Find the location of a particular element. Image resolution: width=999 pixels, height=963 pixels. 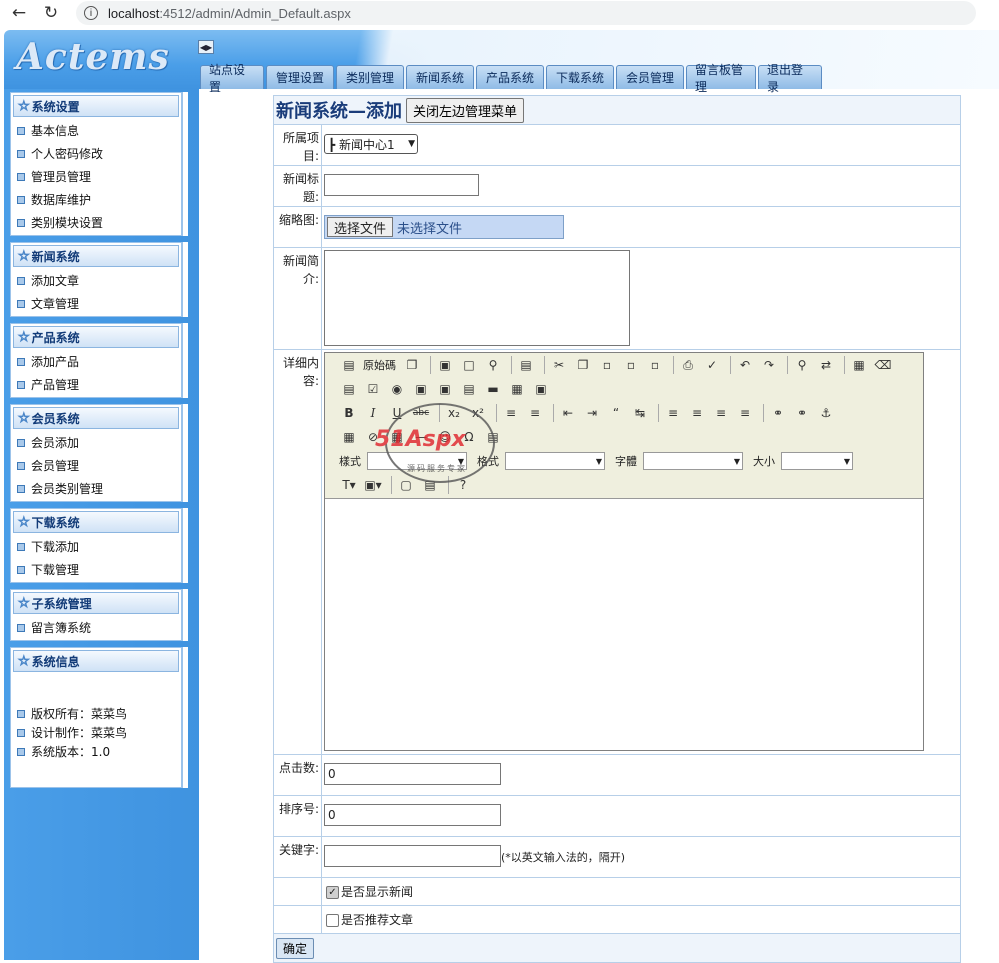

save-icon: ▣ is located at coordinates (445, 365).